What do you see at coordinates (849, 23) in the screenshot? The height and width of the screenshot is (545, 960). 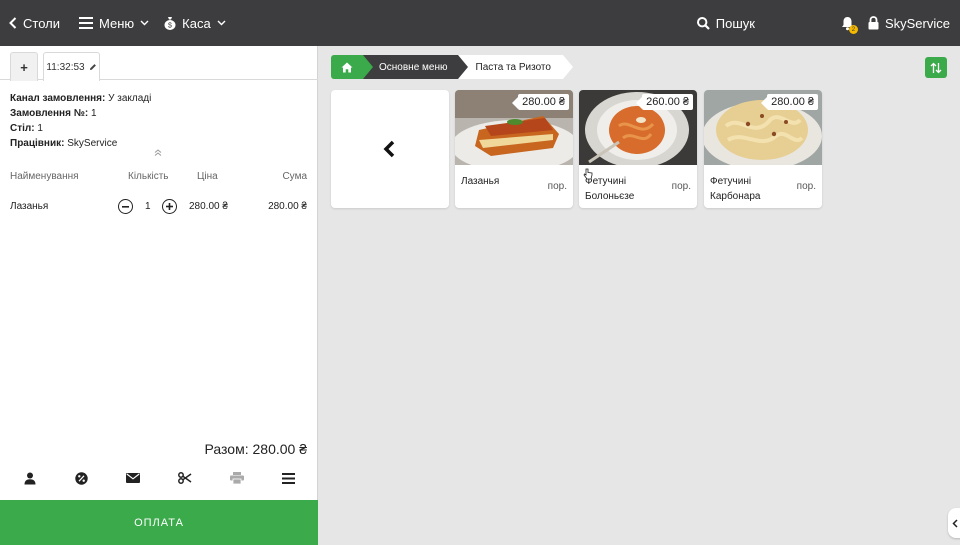 I see `notifications-button: 2` at bounding box center [849, 23].